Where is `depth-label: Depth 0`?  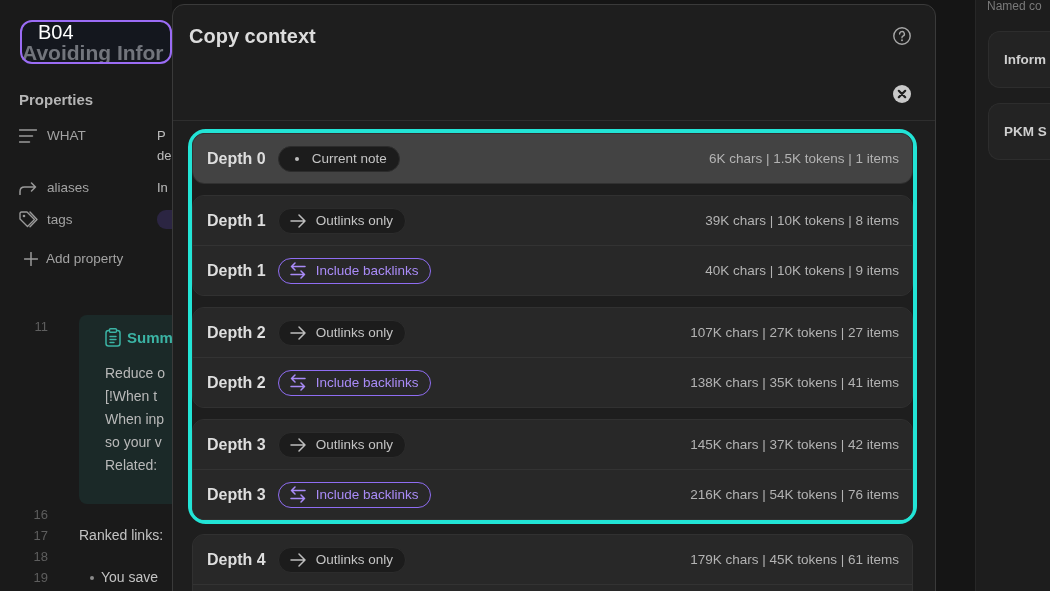 depth-label: Depth 0 is located at coordinates (236, 158).